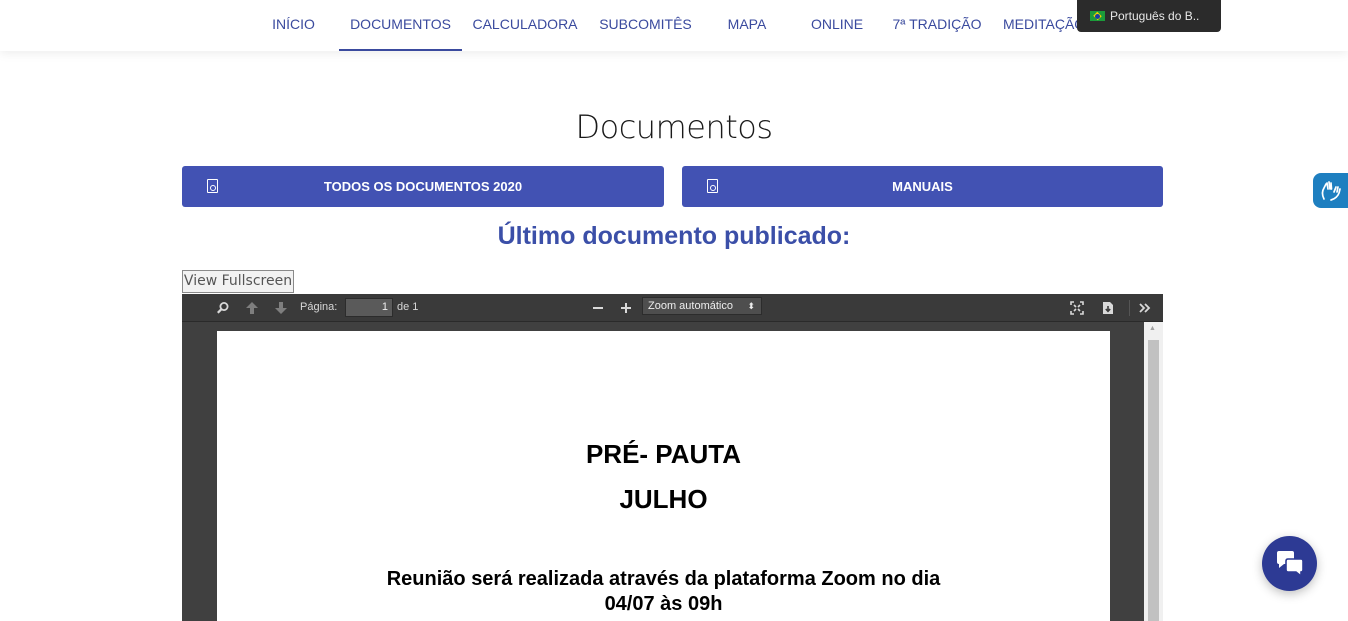 This screenshot has width=1348, height=621. Describe the element at coordinates (525, 25) in the screenshot. I see `nav-item-calculadora: CALCULADORA` at that location.